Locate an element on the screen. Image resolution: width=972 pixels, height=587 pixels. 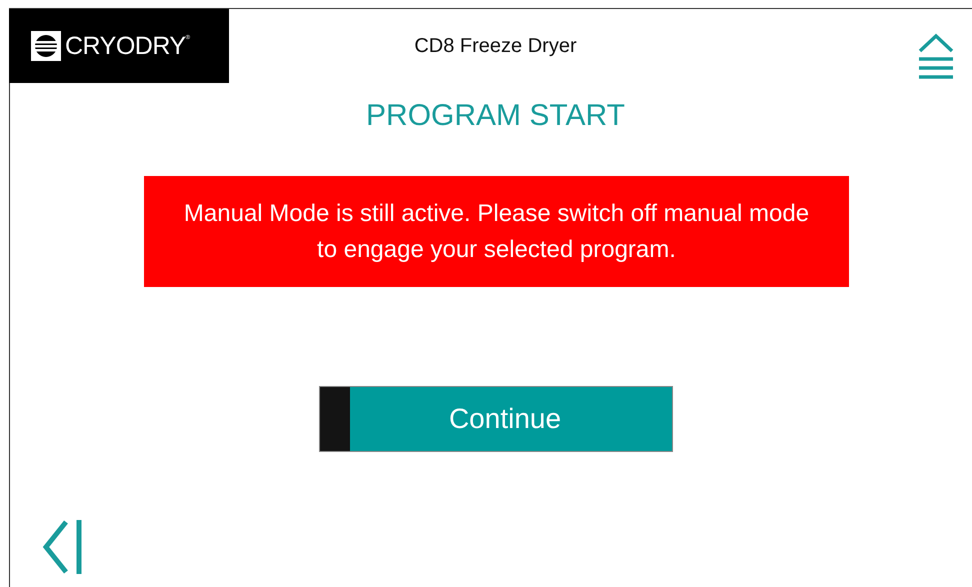
logo-text: CRYODRY$^{®}$ is located at coordinates (127, 46).